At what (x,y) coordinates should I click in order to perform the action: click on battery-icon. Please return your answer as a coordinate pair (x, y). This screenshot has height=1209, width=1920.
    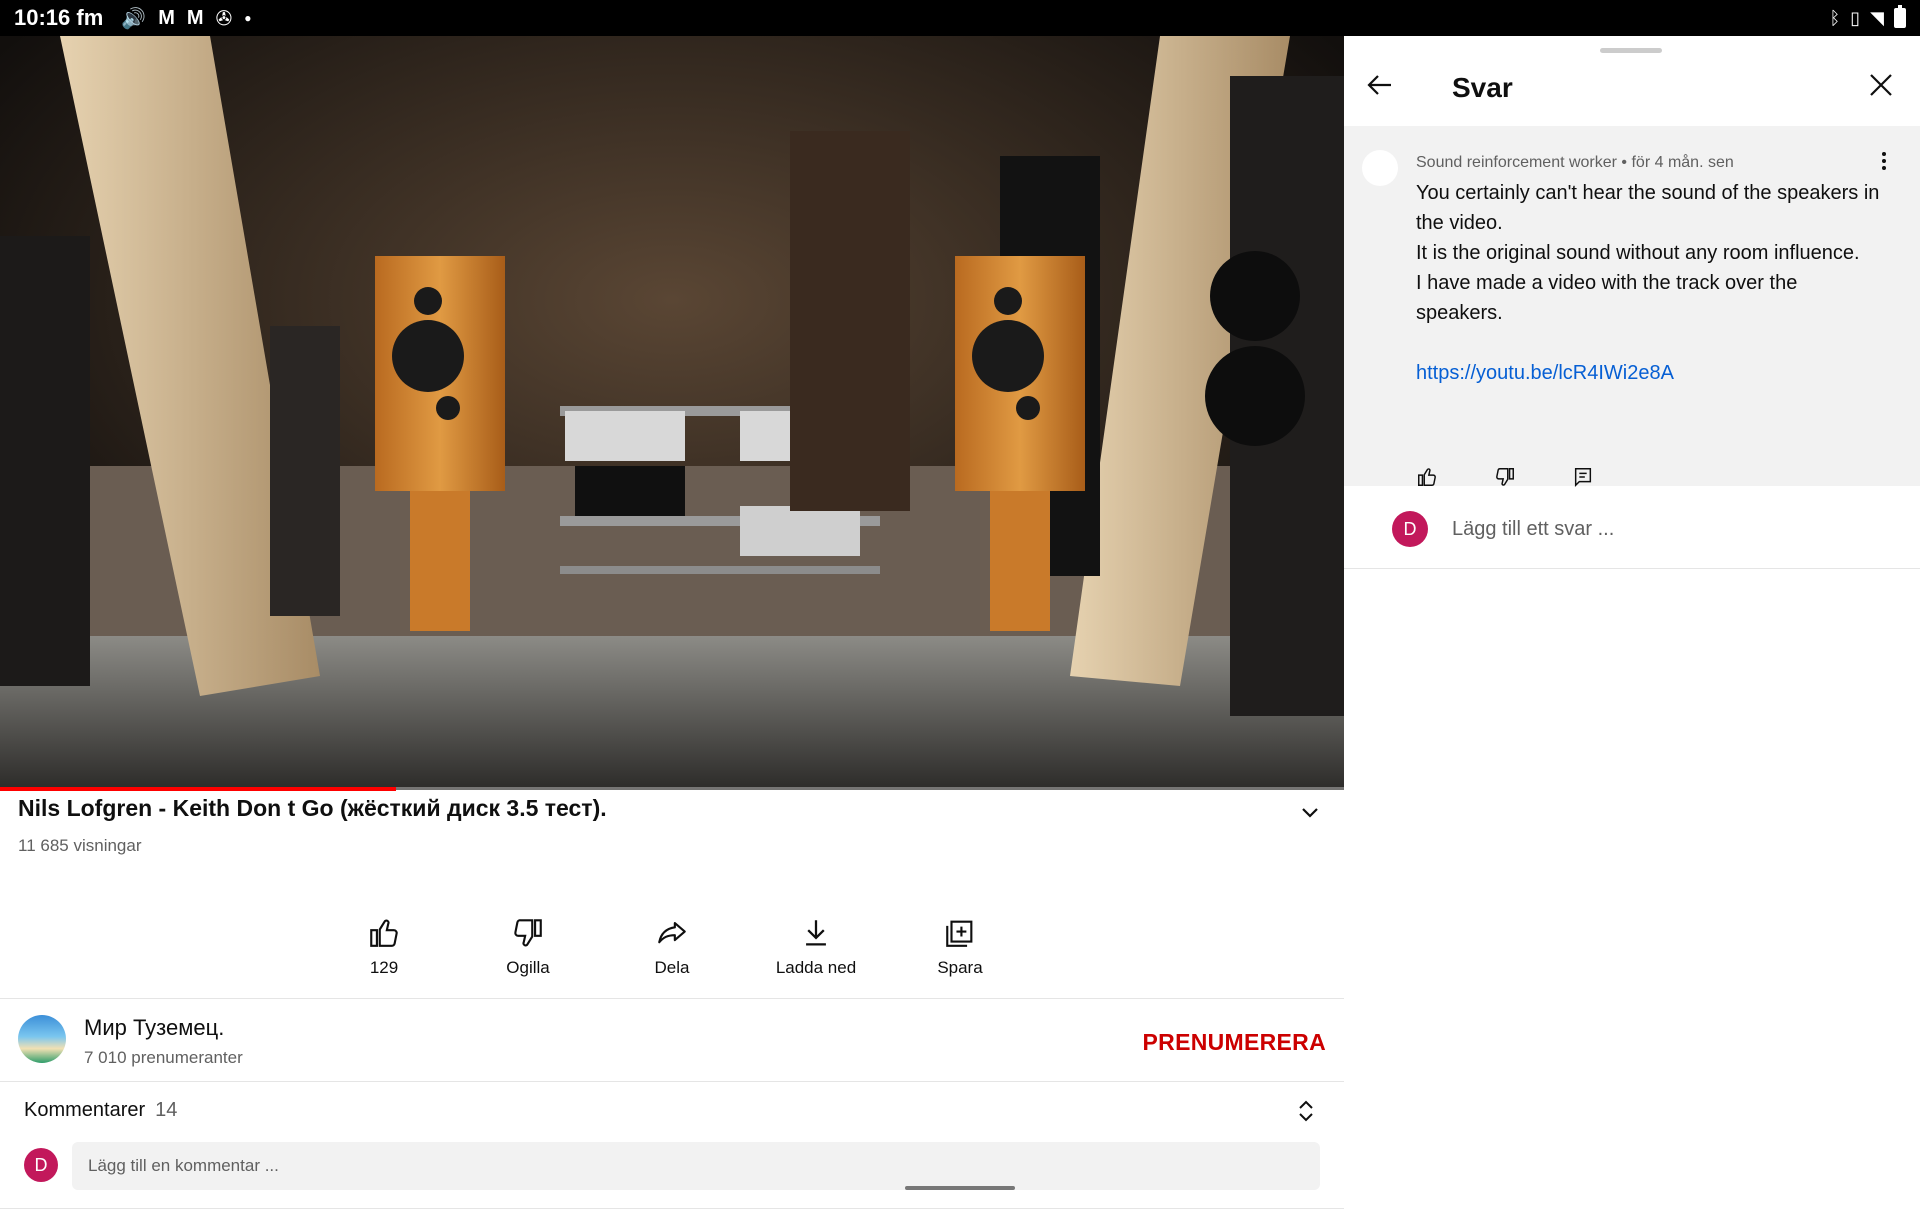
    Looking at the image, I should click on (1900, 16).